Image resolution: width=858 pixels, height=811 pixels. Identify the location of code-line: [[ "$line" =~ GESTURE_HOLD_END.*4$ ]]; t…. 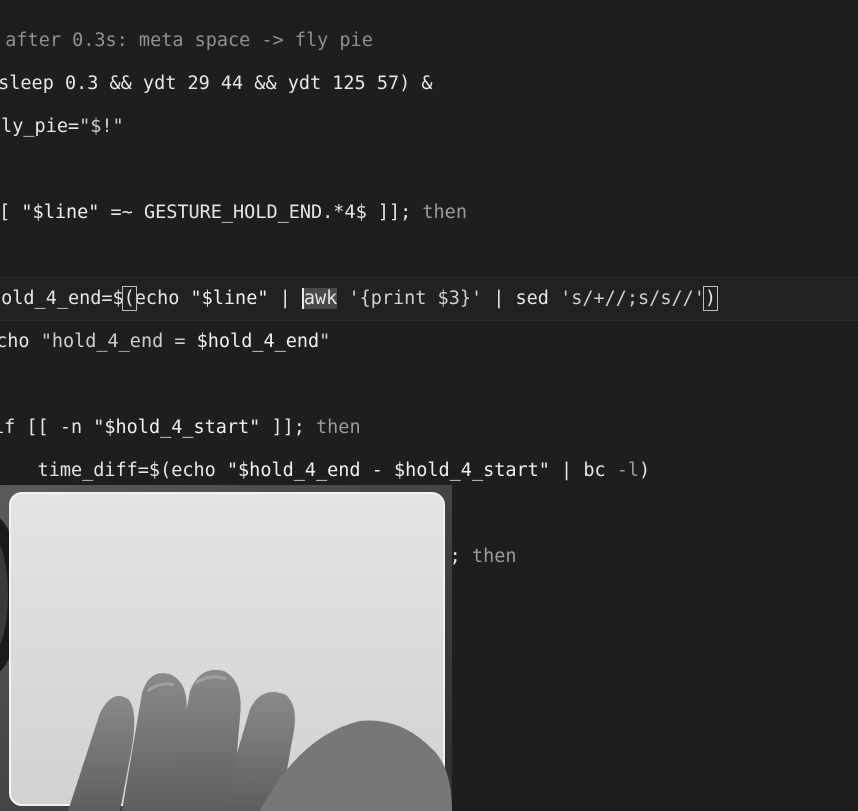
(233, 212).